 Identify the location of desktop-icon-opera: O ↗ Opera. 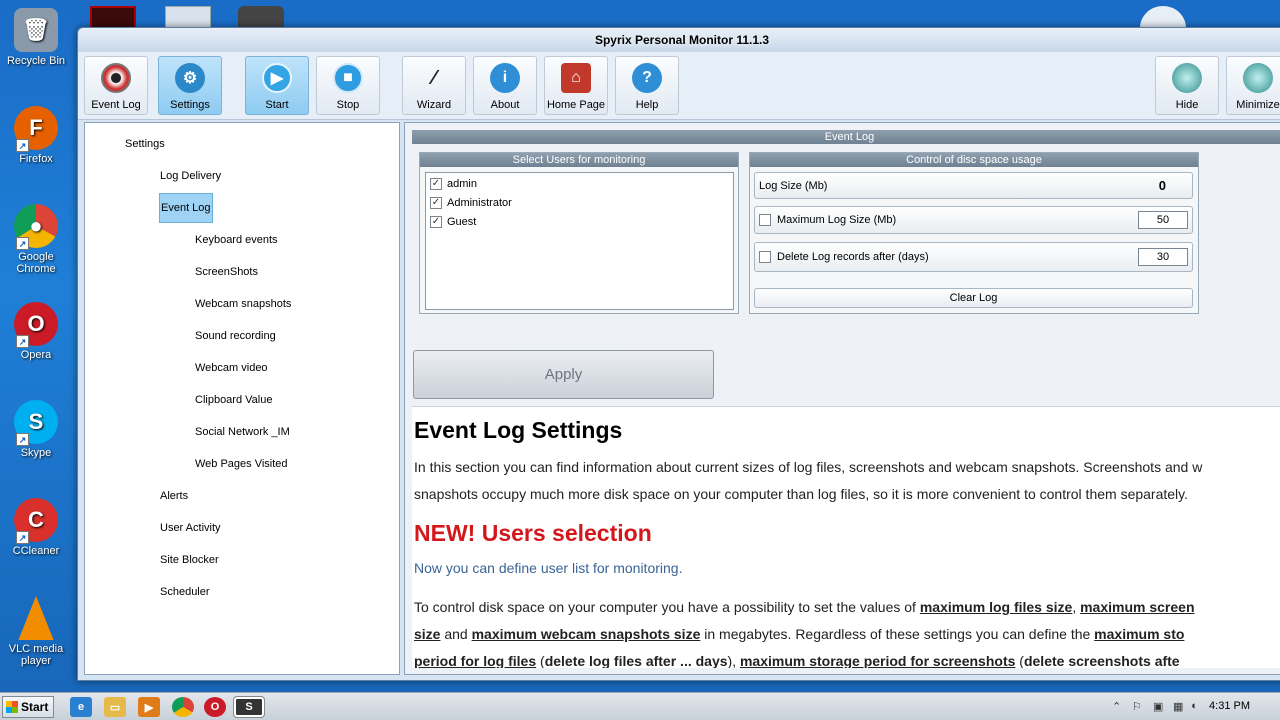
(36, 331).